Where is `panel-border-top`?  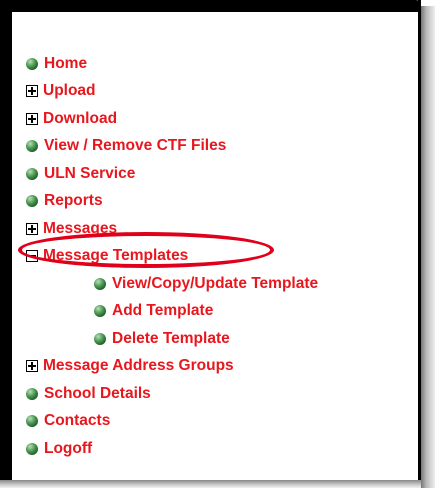
panel-border-top is located at coordinates (210, 6).